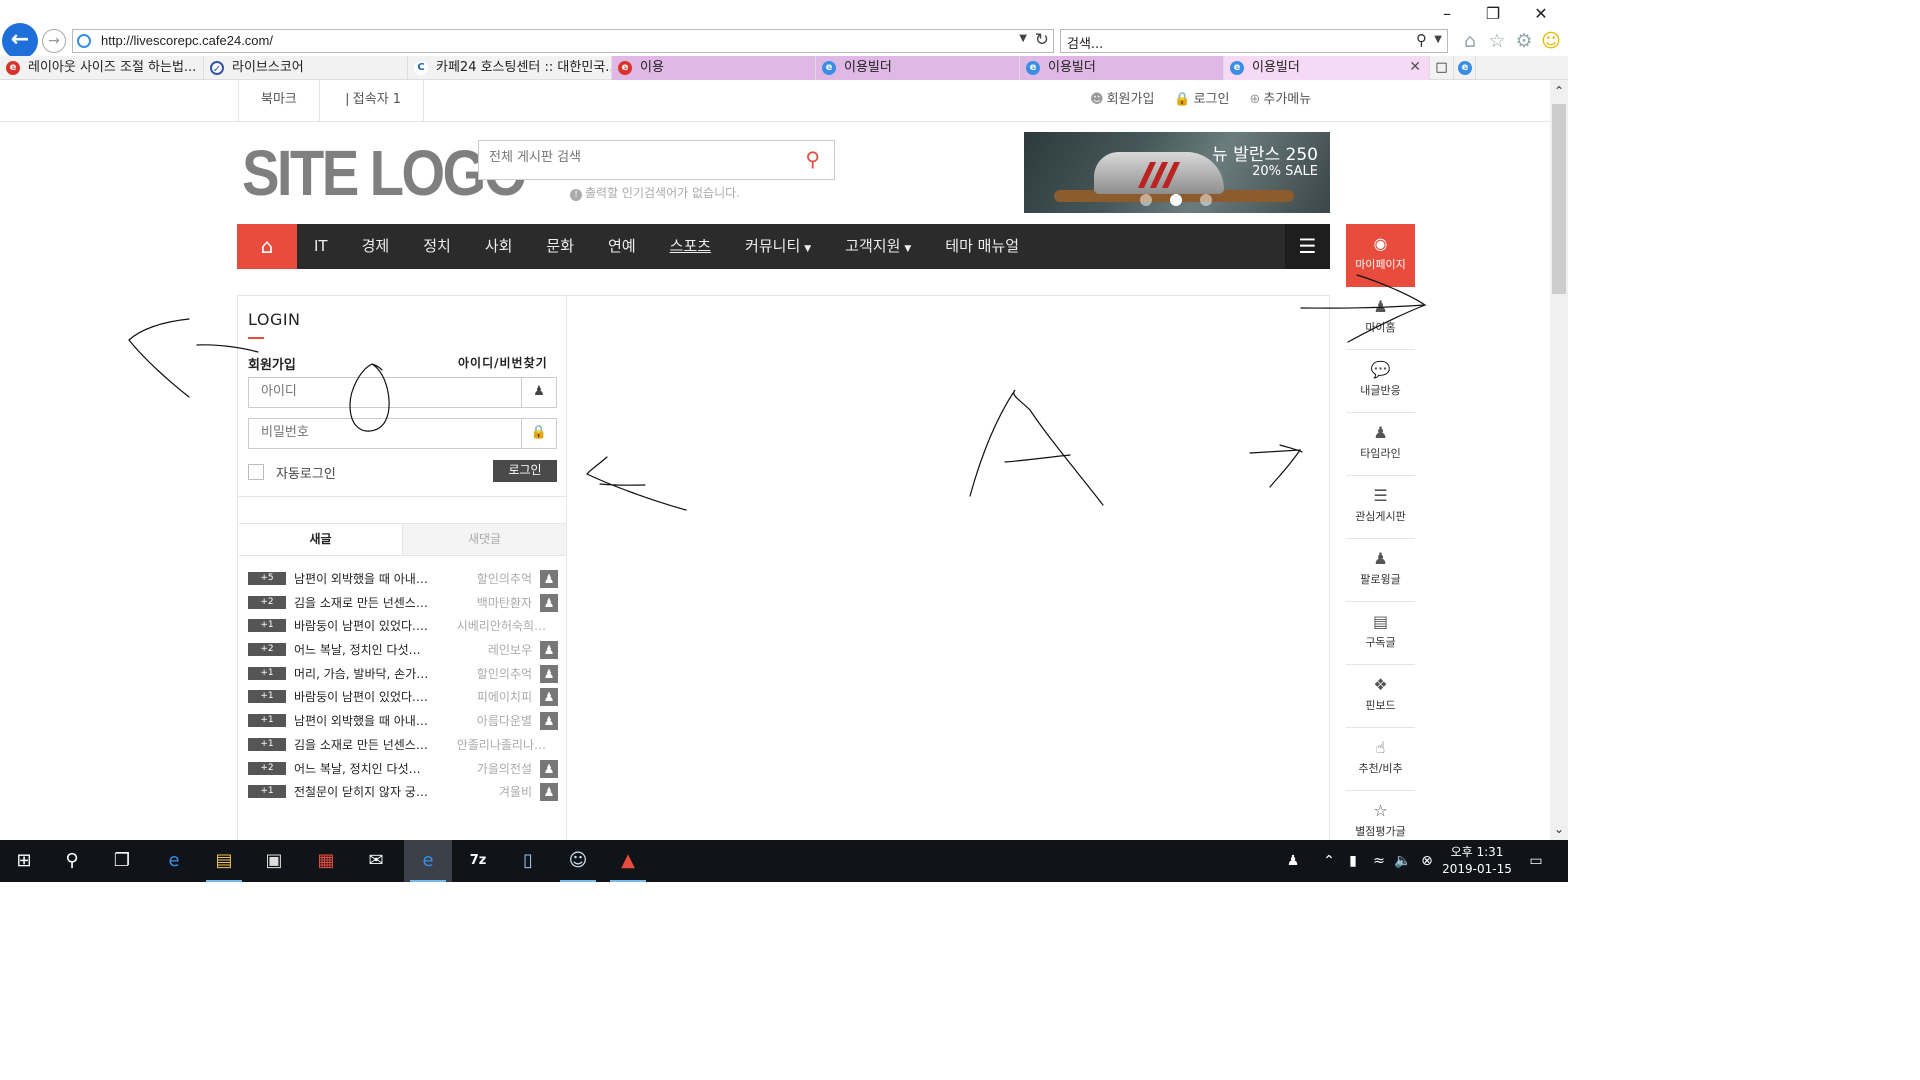 The image size is (1920, 1080). I want to click on forward-button: →, so click(54, 41).